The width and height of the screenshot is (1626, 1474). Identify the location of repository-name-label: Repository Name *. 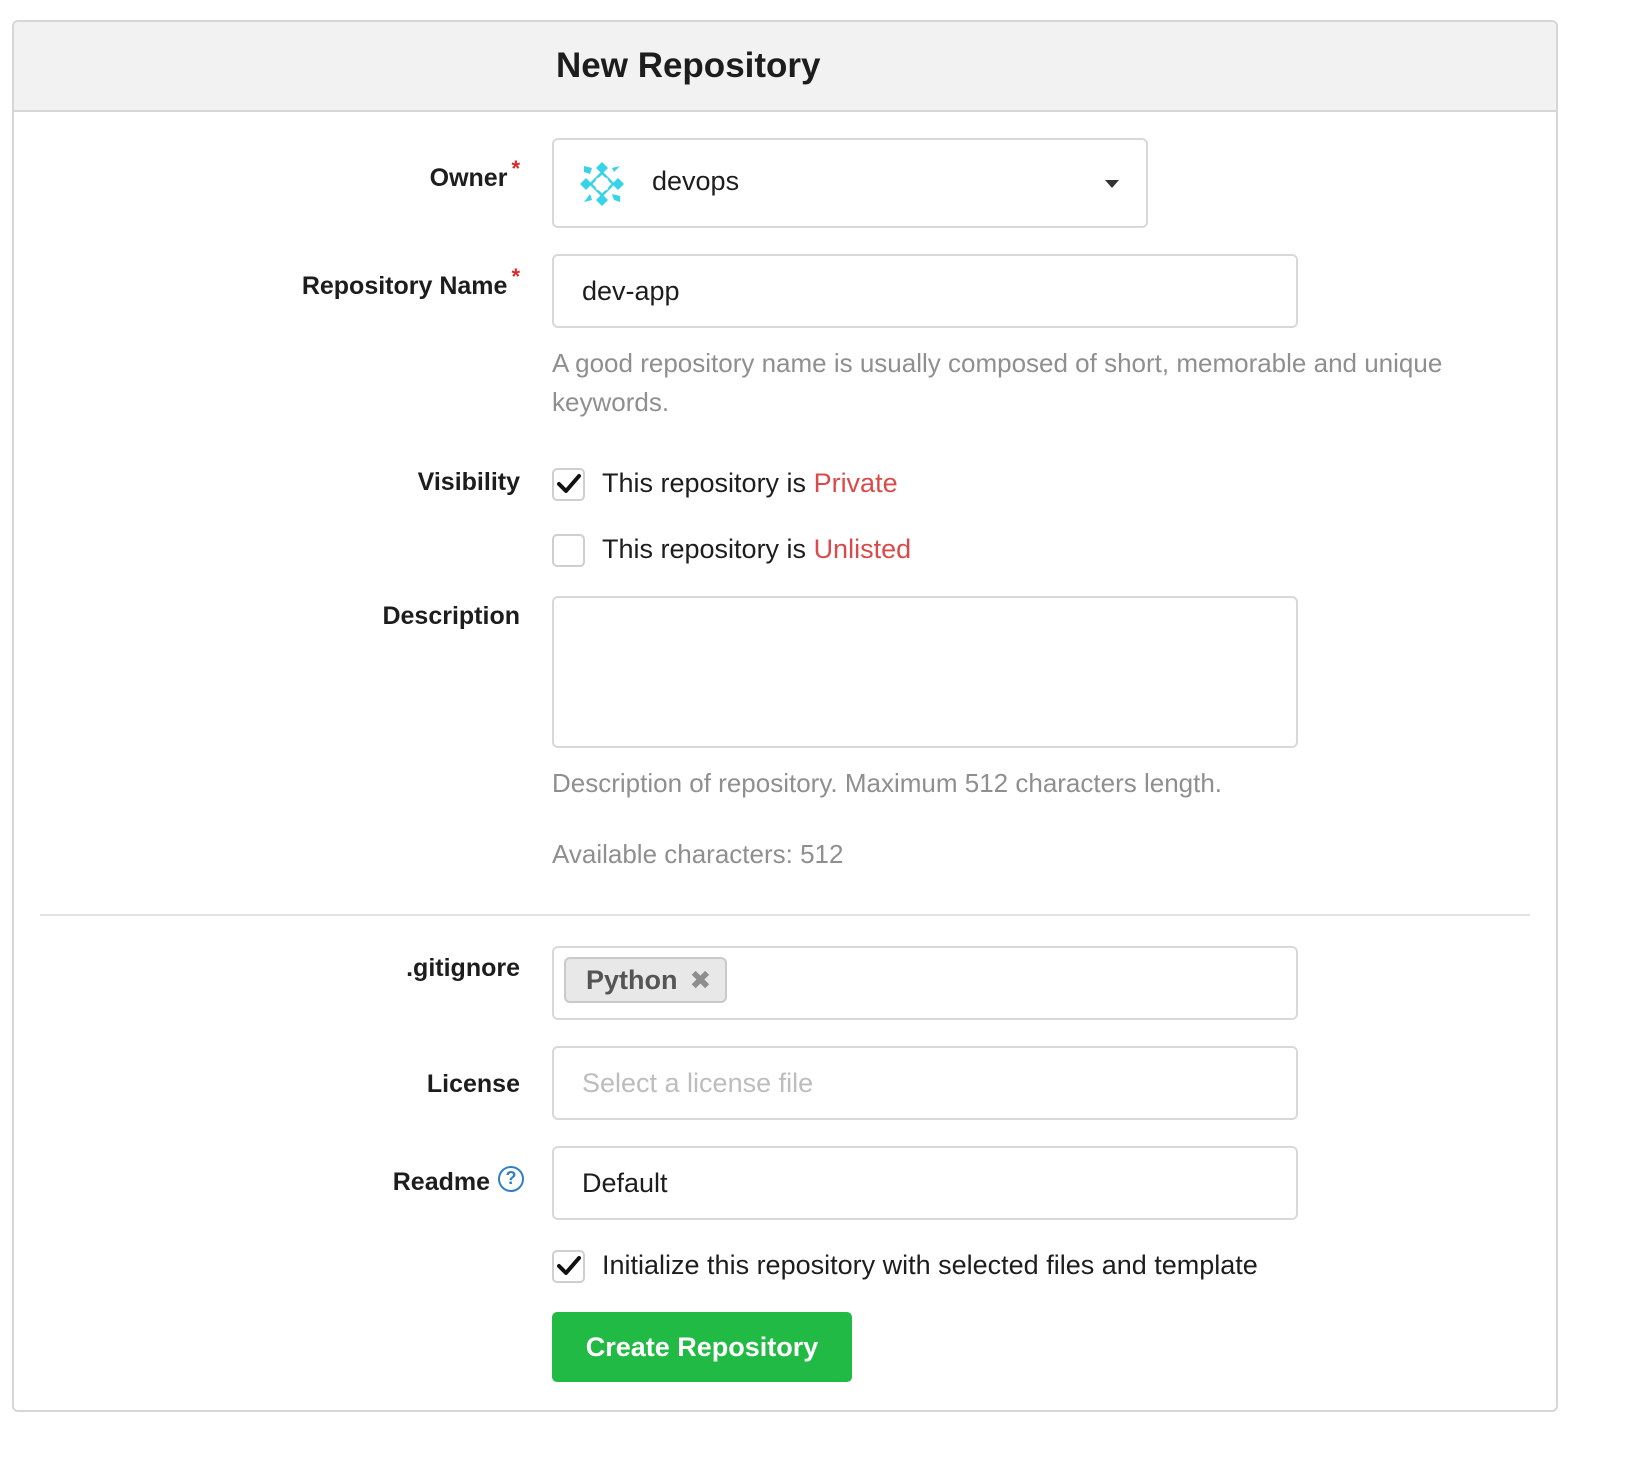
(410, 282).